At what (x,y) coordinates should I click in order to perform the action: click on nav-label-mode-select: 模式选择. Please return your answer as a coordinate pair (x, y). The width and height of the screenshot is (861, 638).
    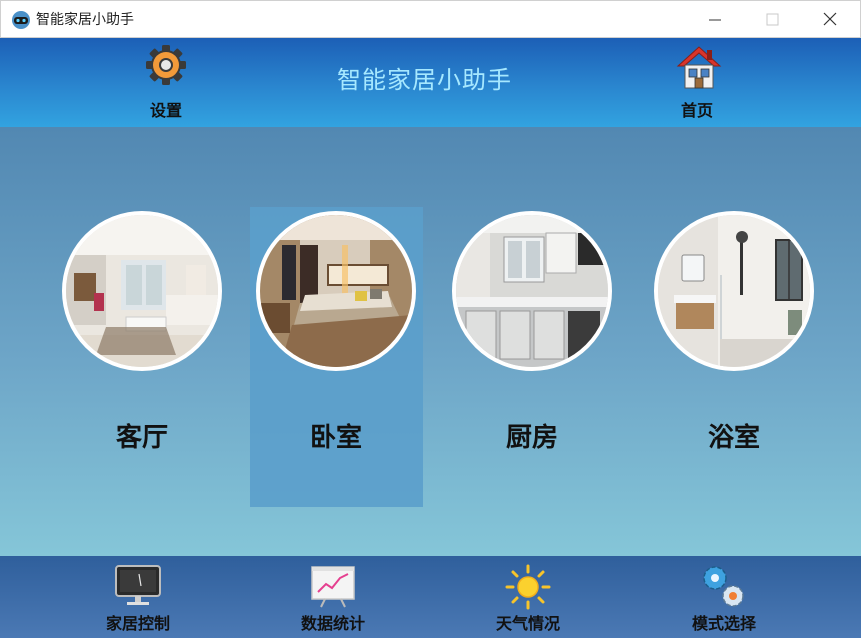
    Looking at the image, I should click on (723, 623).